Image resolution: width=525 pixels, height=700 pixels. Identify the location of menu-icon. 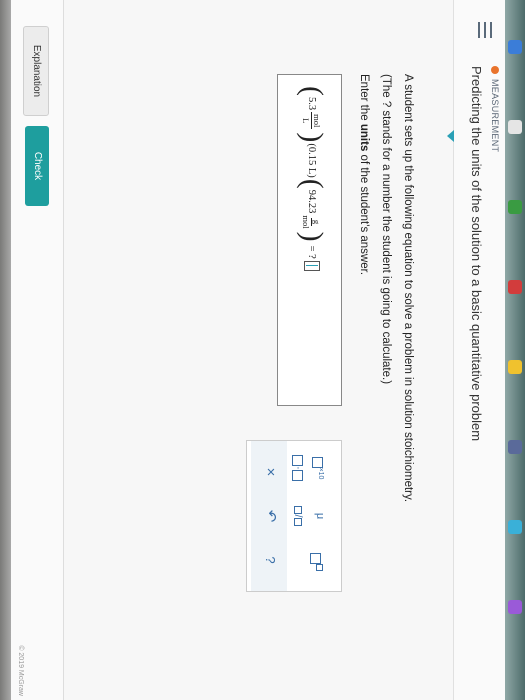
(485, 30).